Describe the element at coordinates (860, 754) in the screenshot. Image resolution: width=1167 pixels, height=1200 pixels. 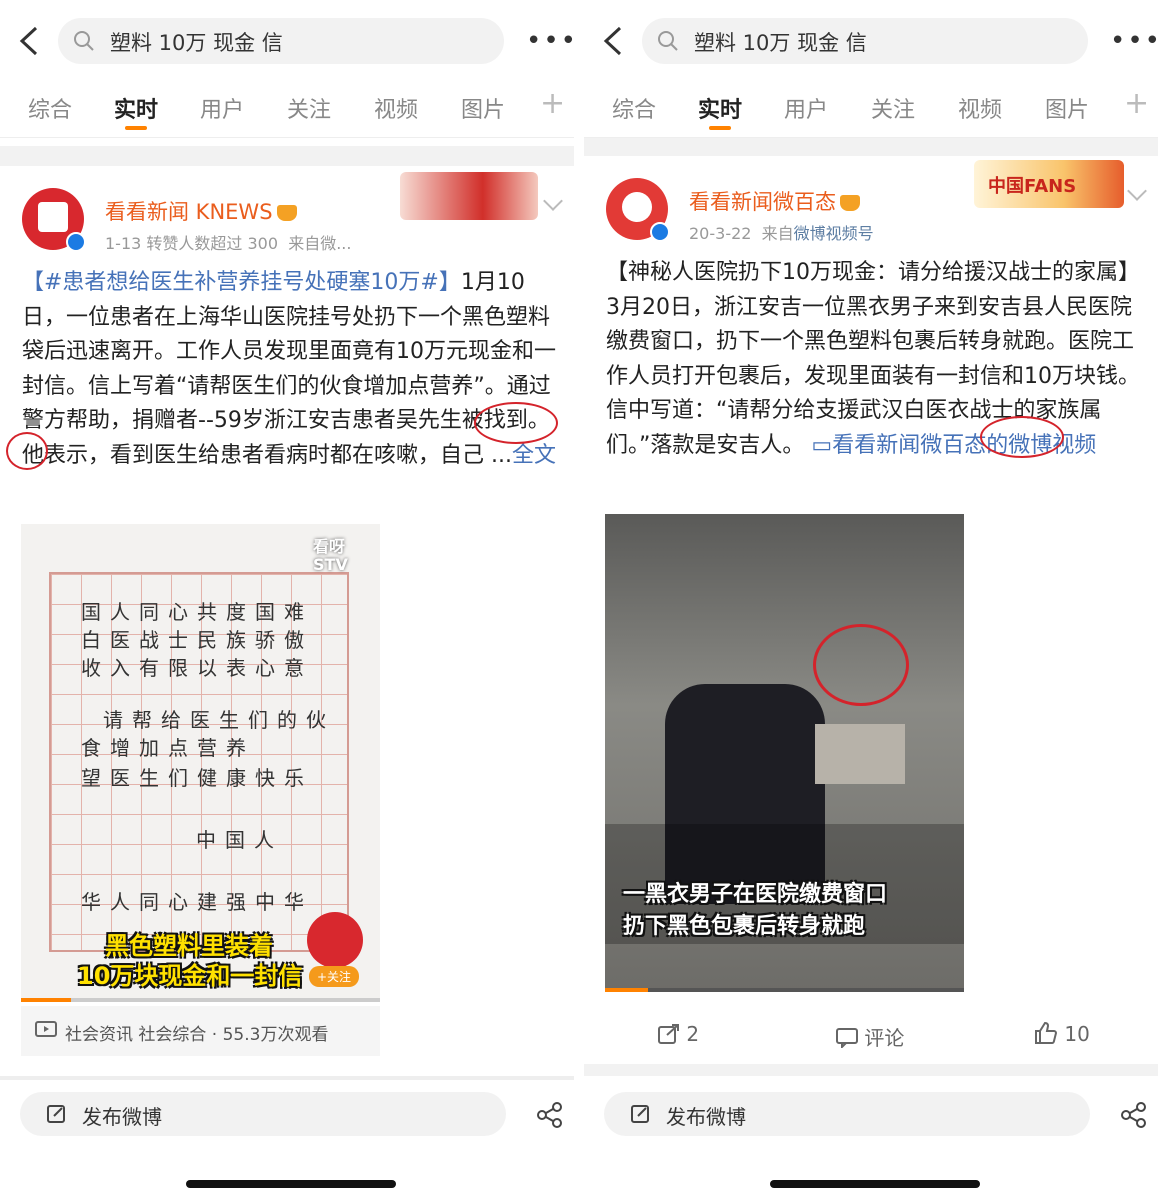
I see `counter` at that location.